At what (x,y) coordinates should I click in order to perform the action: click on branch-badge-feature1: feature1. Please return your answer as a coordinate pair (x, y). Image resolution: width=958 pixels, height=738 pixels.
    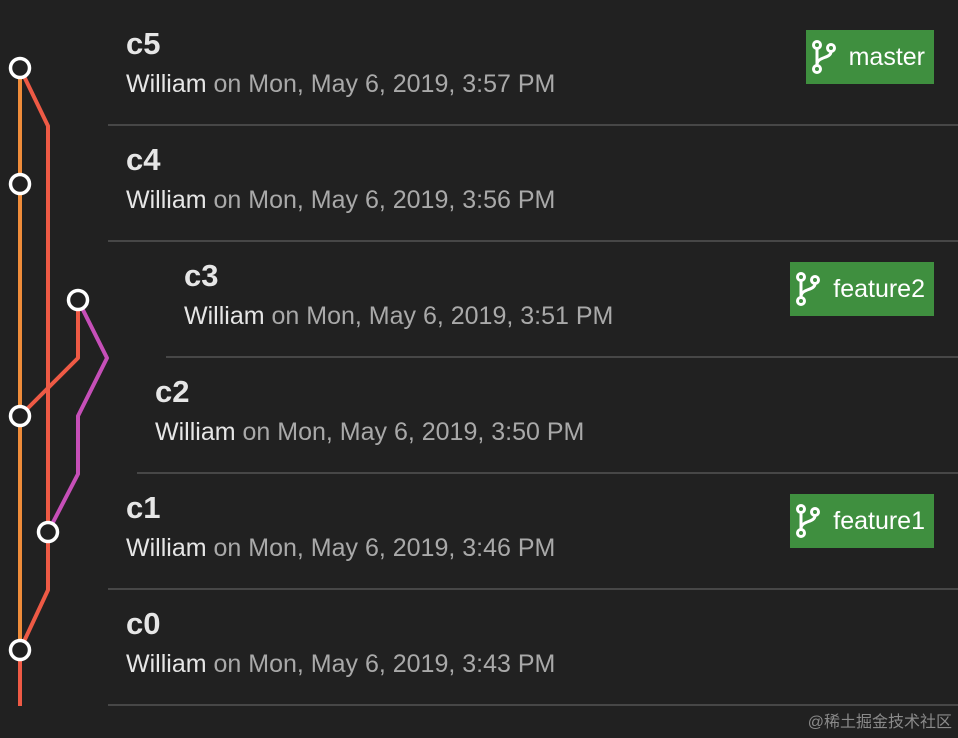
    Looking at the image, I should click on (862, 521).